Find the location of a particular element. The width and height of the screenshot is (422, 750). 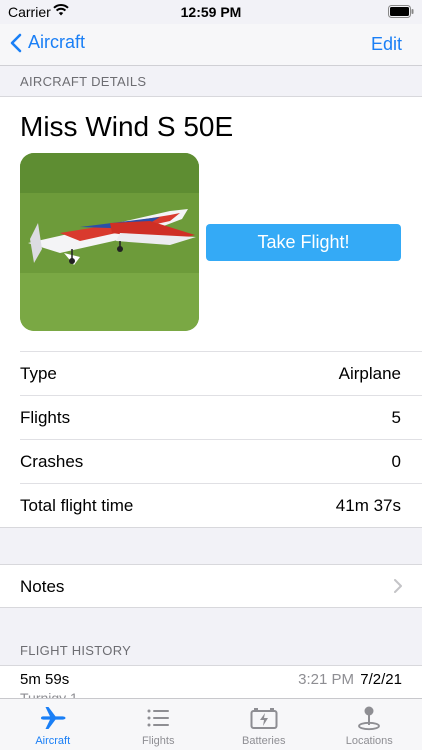

detail-value: 0 is located at coordinates (396, 461).